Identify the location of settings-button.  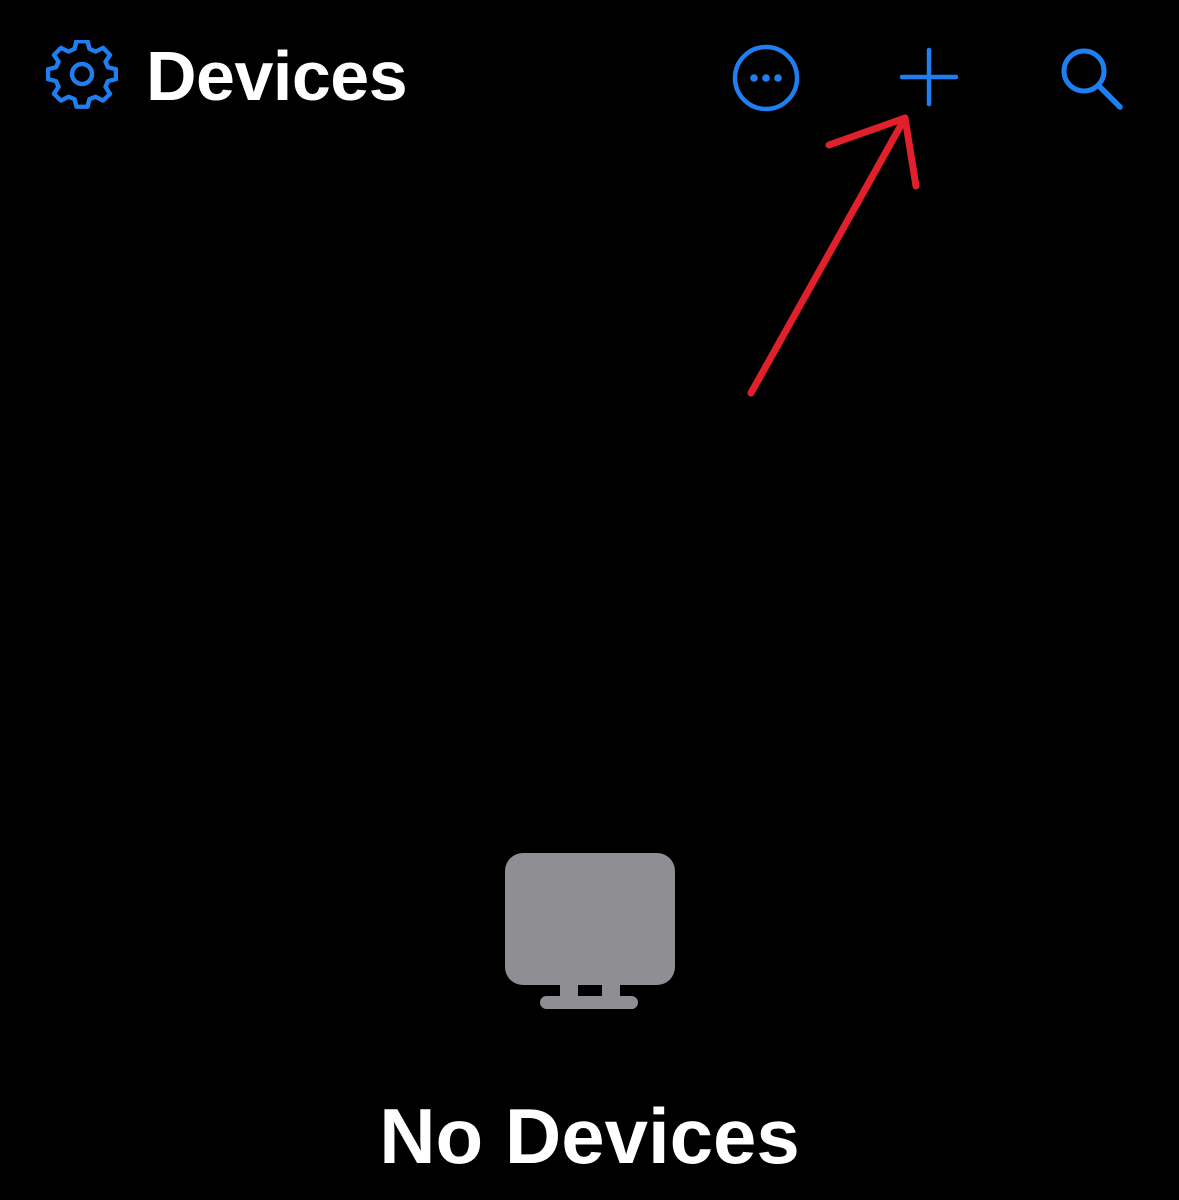
(82, 75).